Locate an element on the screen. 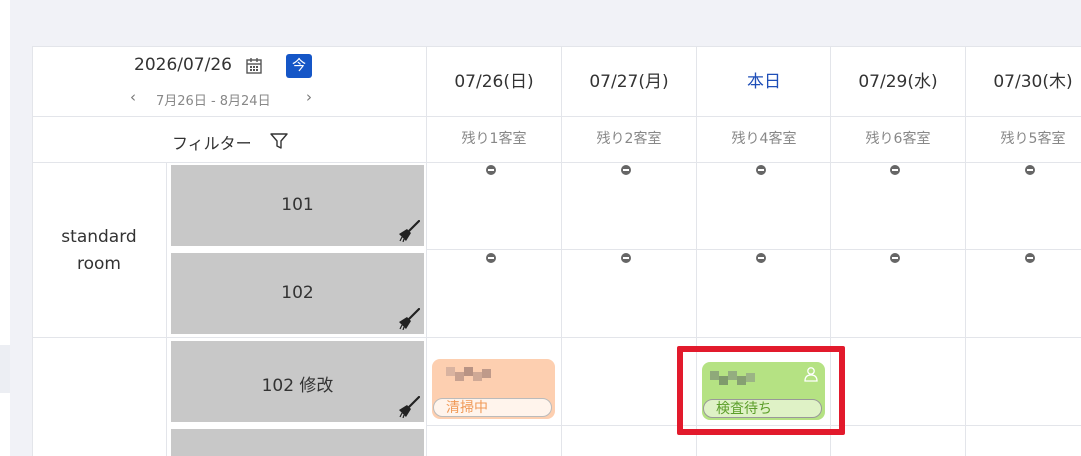 Image resolution: width=1081 pixels, height=456 pixels. day-header-today: 本日 is located at coordinates (764, 82).